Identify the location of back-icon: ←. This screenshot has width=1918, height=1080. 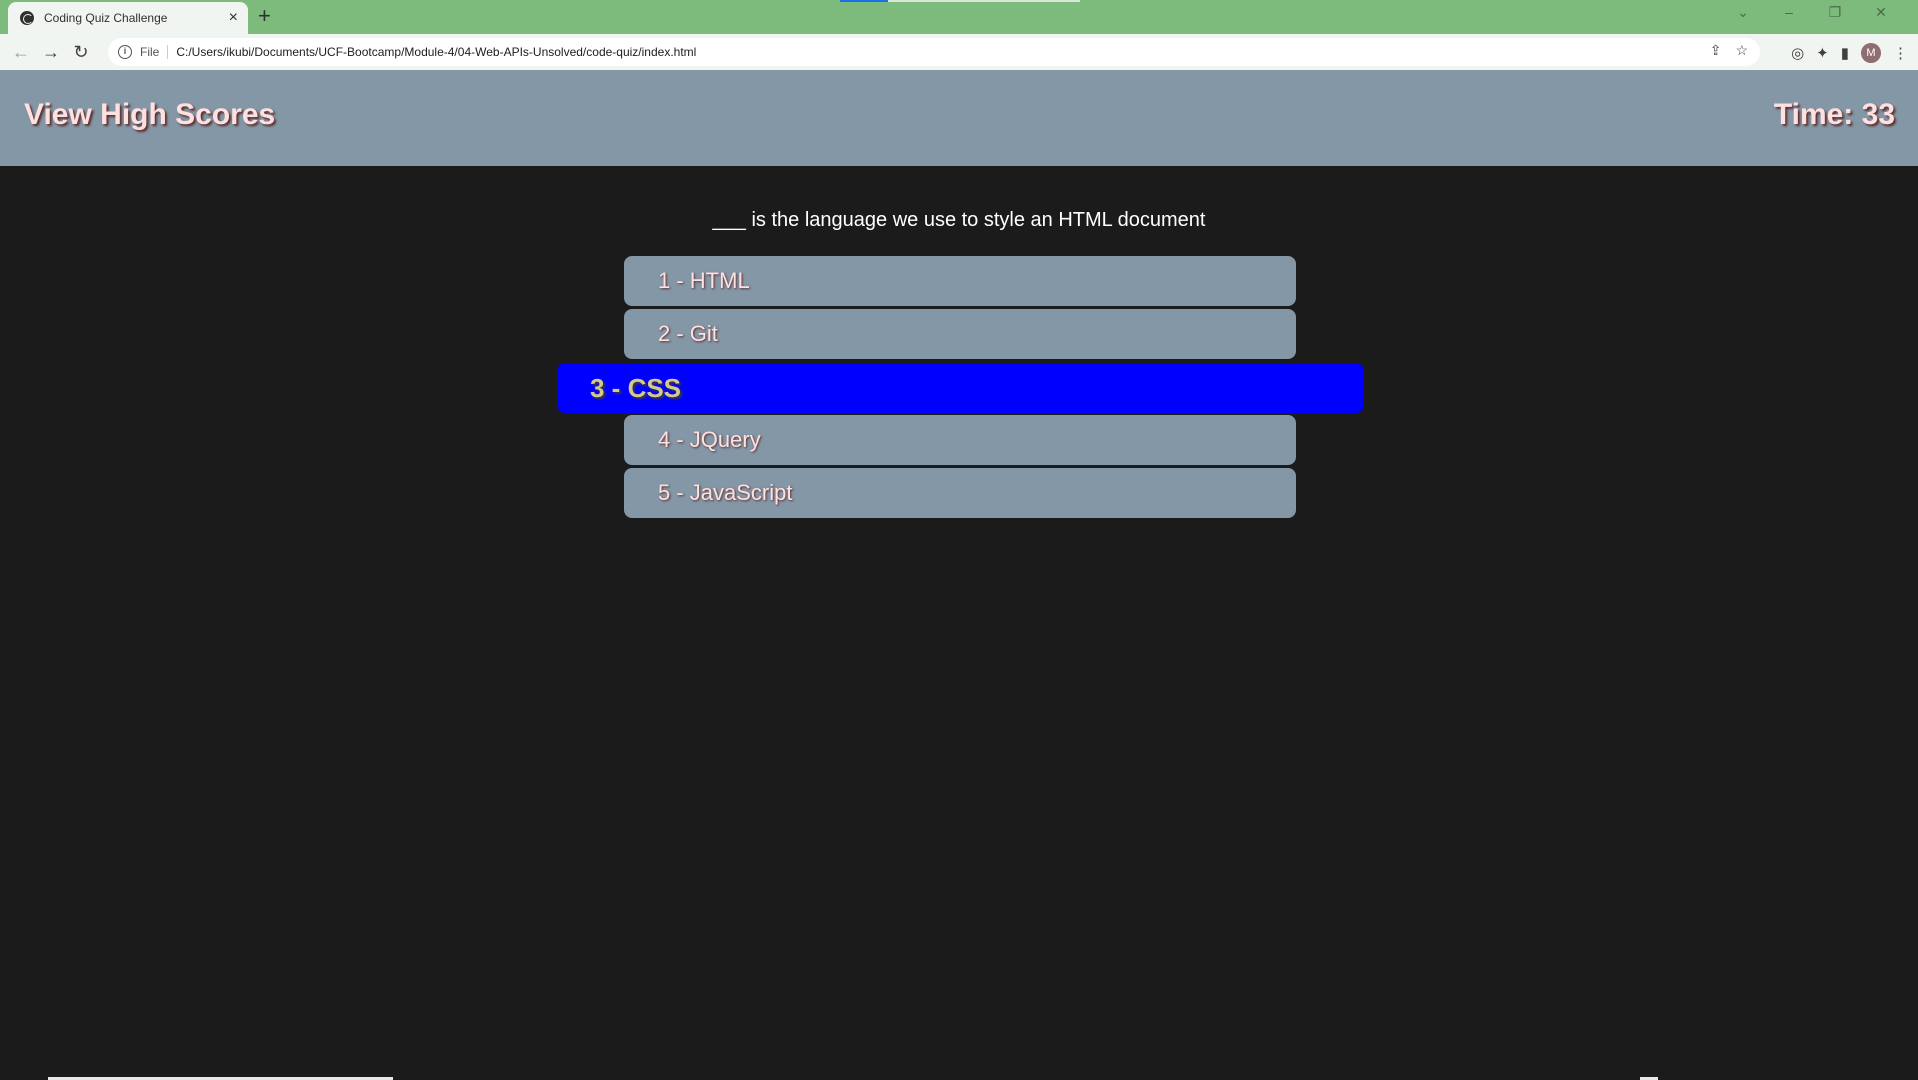
(21, 52).